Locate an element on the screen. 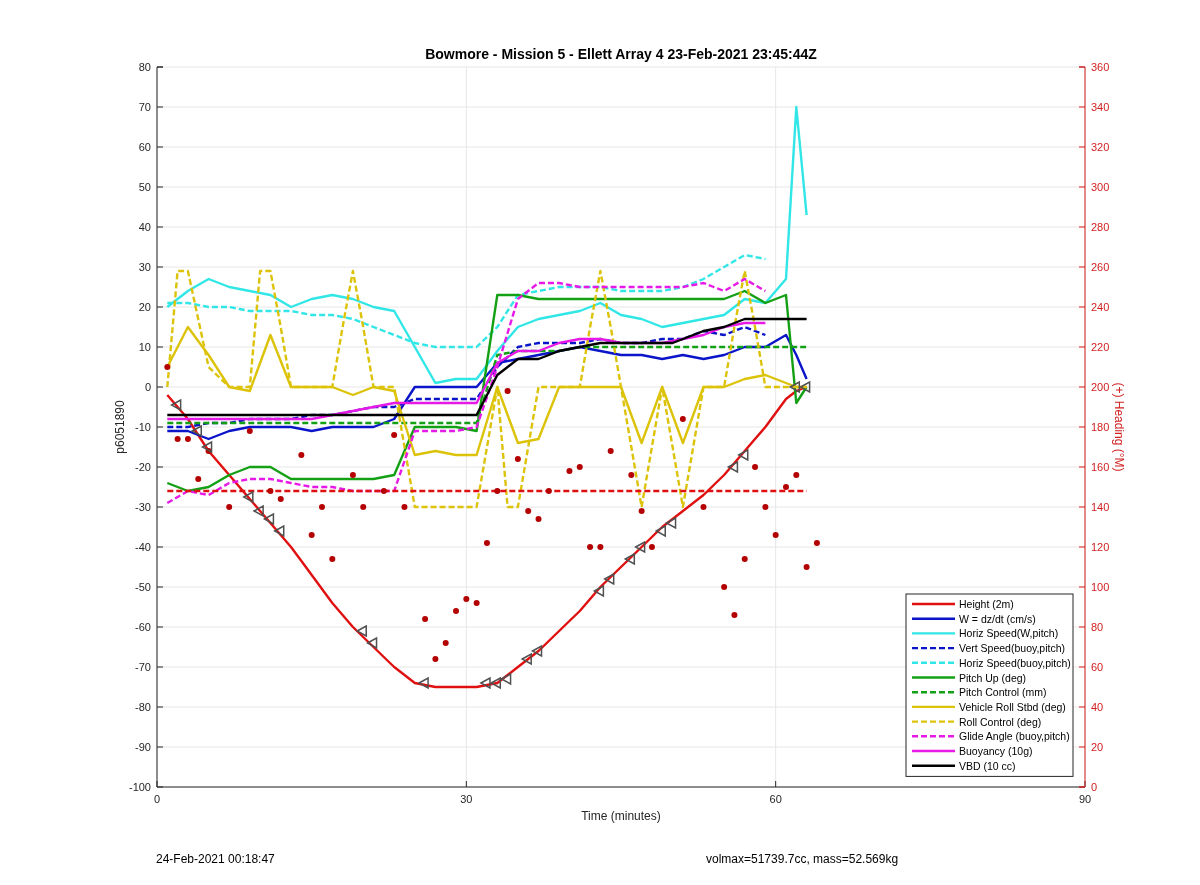  tick-label: 140 is located at coordinates (1100, 507).